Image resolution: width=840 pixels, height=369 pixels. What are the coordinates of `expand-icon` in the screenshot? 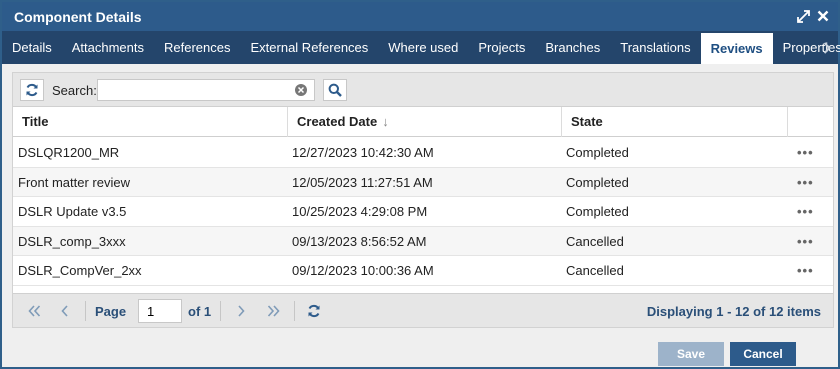 It's located at (803, 16).